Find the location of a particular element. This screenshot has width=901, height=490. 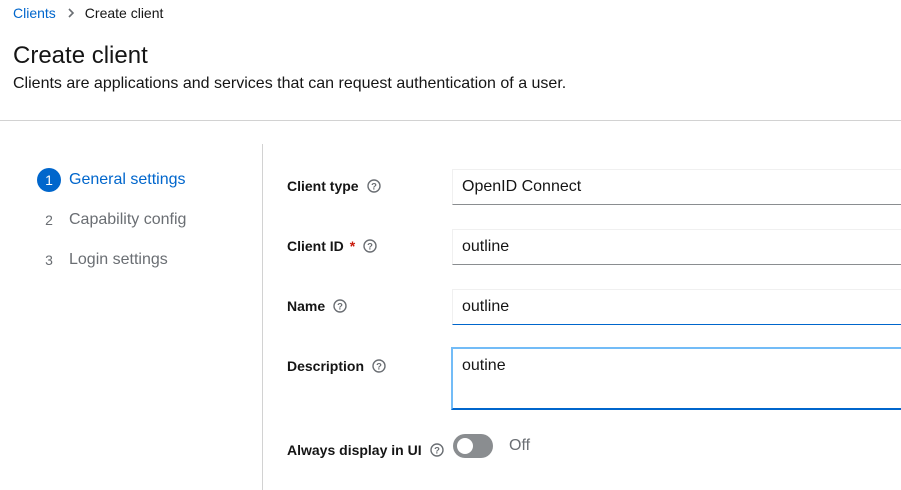

client-type-label-text: Client type is located at coordinates (323, 186).